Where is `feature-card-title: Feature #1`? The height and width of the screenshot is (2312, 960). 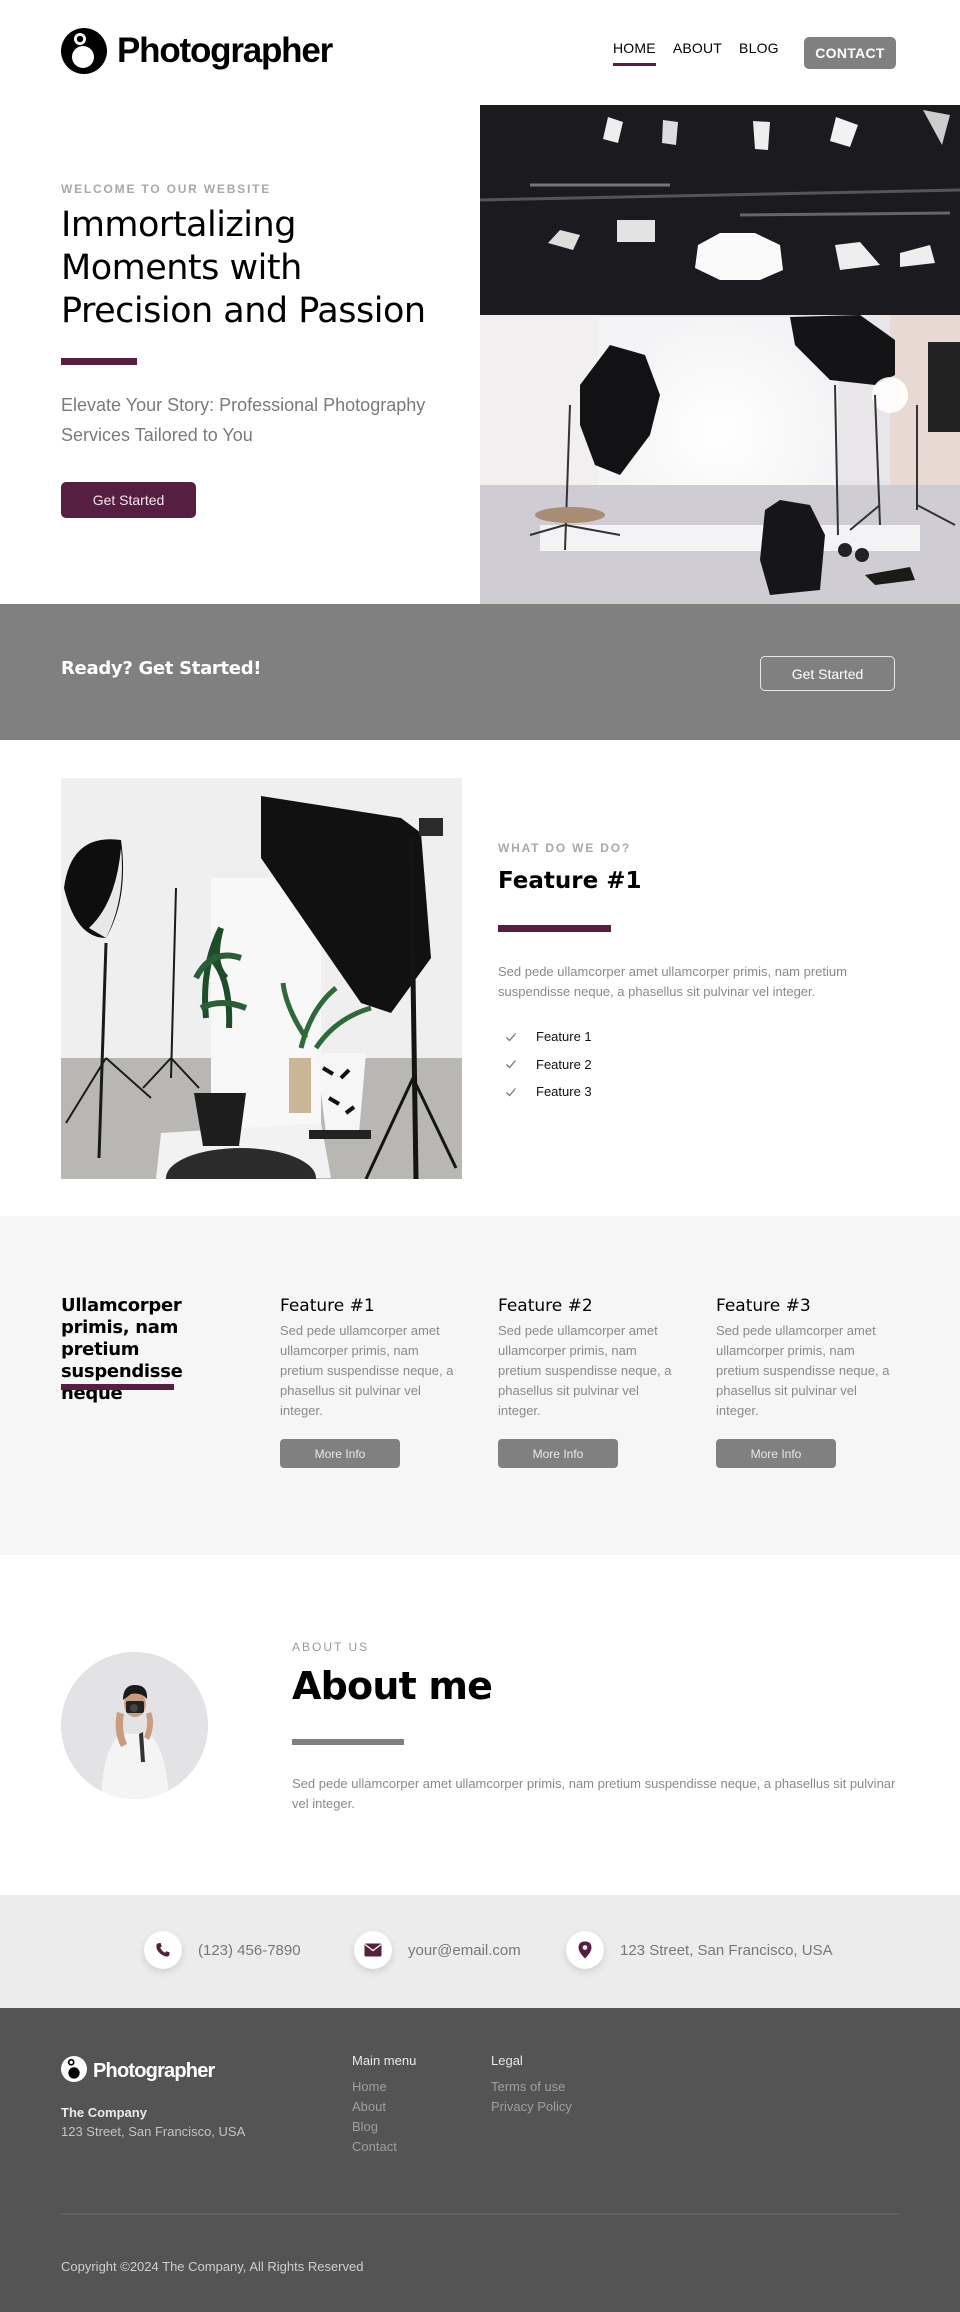
feature-card-title: Feature #1 is located at coordinates (327, 1306).